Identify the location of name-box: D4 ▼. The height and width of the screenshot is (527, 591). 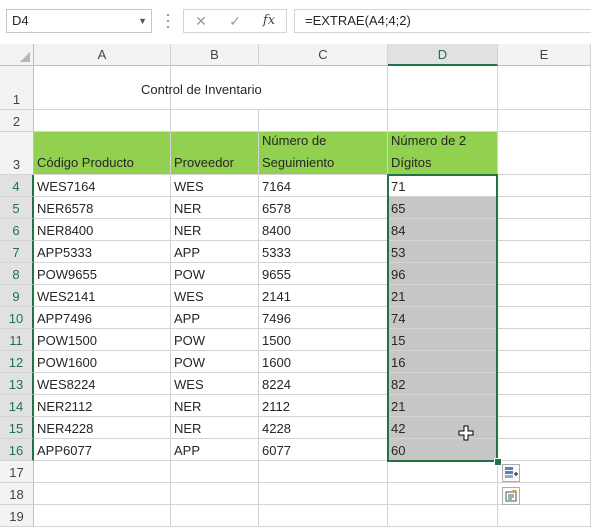
(79, 21).